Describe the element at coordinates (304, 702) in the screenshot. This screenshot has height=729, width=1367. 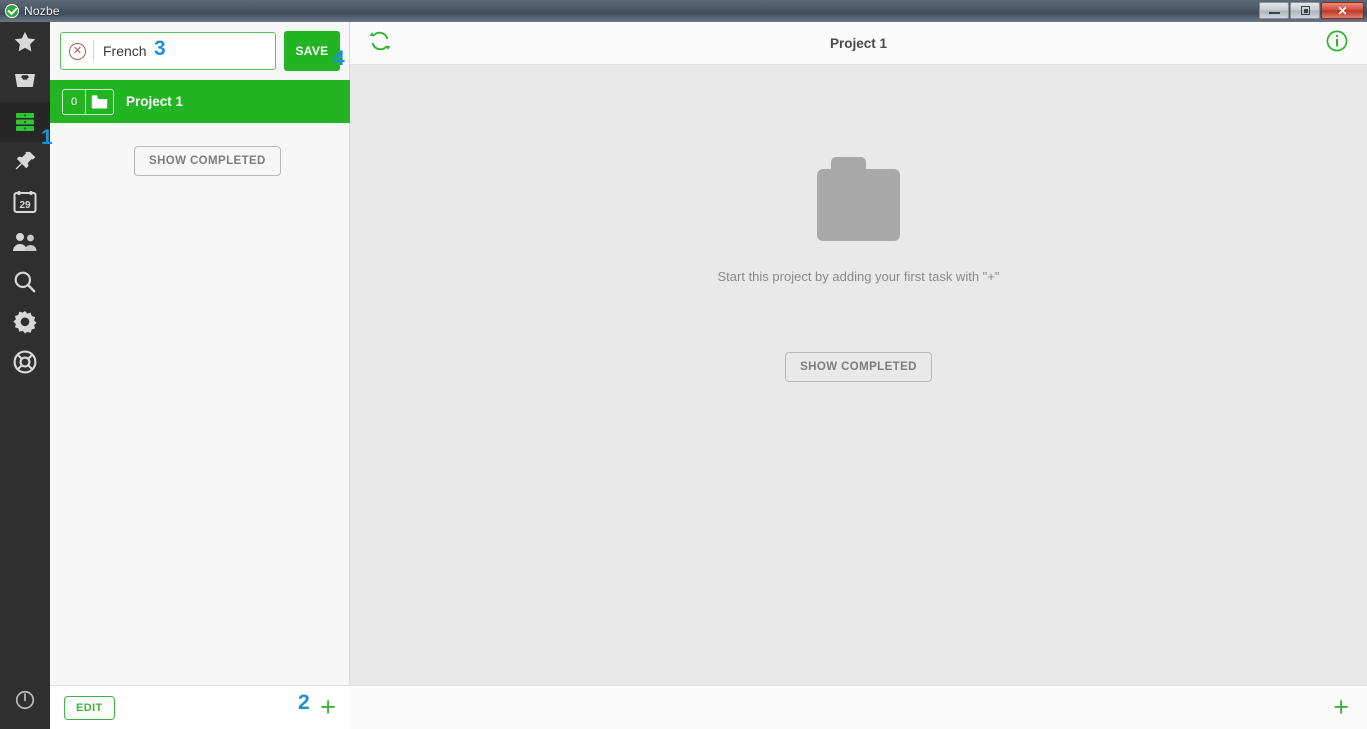
I see `annotation-2: 2` at that location.